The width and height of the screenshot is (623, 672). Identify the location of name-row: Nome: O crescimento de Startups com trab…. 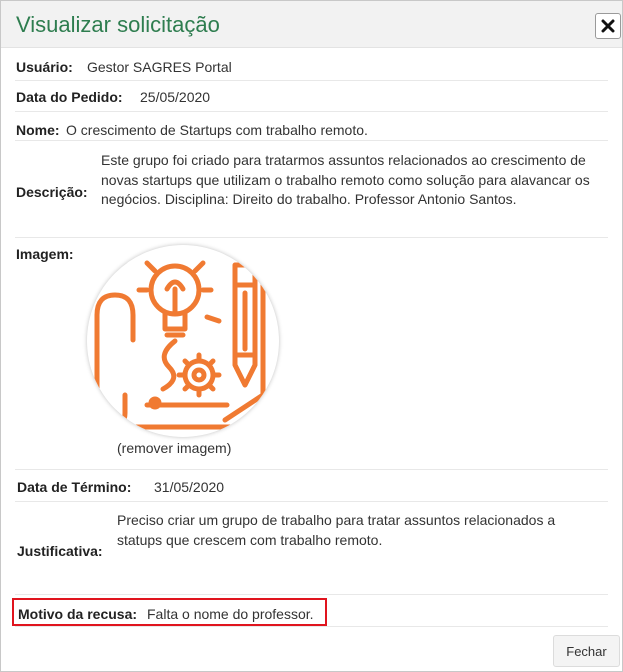
(311, 130).